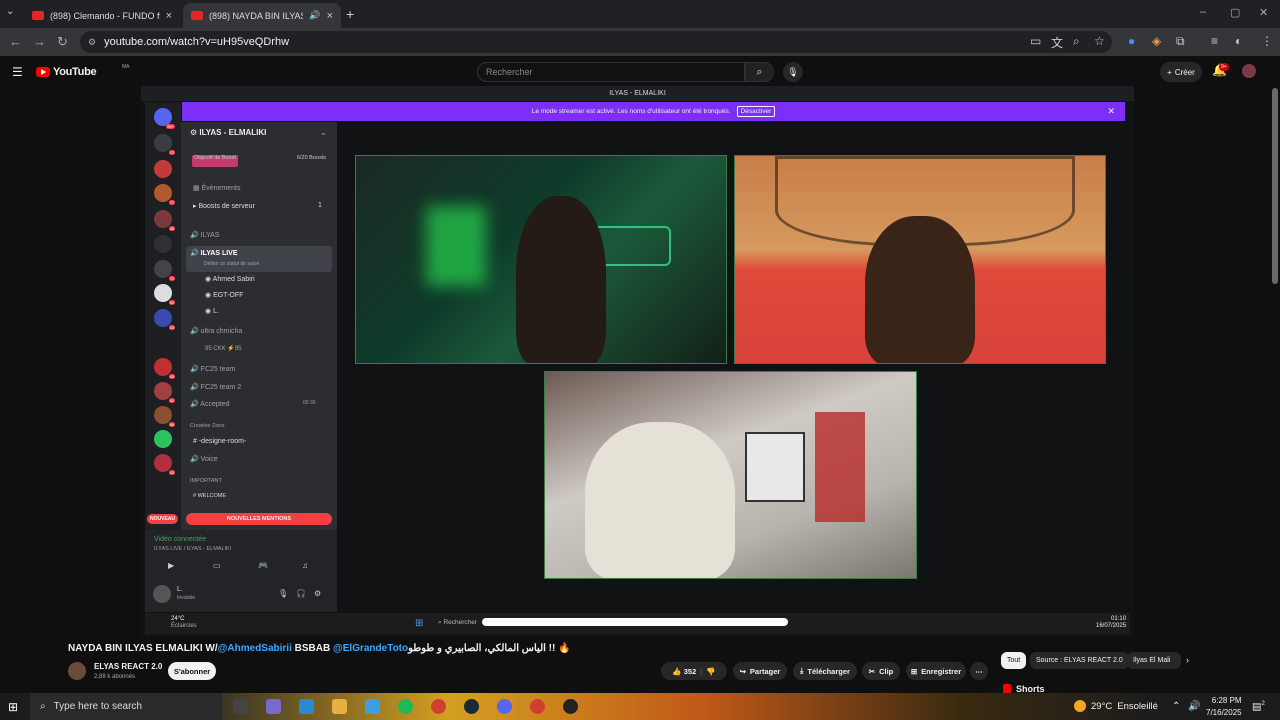 The image size is (1280, 720). I want to click on chevron-down-icon: ⌄, so click(323, 132).